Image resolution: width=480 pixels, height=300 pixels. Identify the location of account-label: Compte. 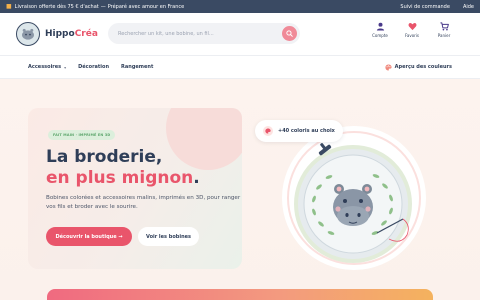
(380, 35).